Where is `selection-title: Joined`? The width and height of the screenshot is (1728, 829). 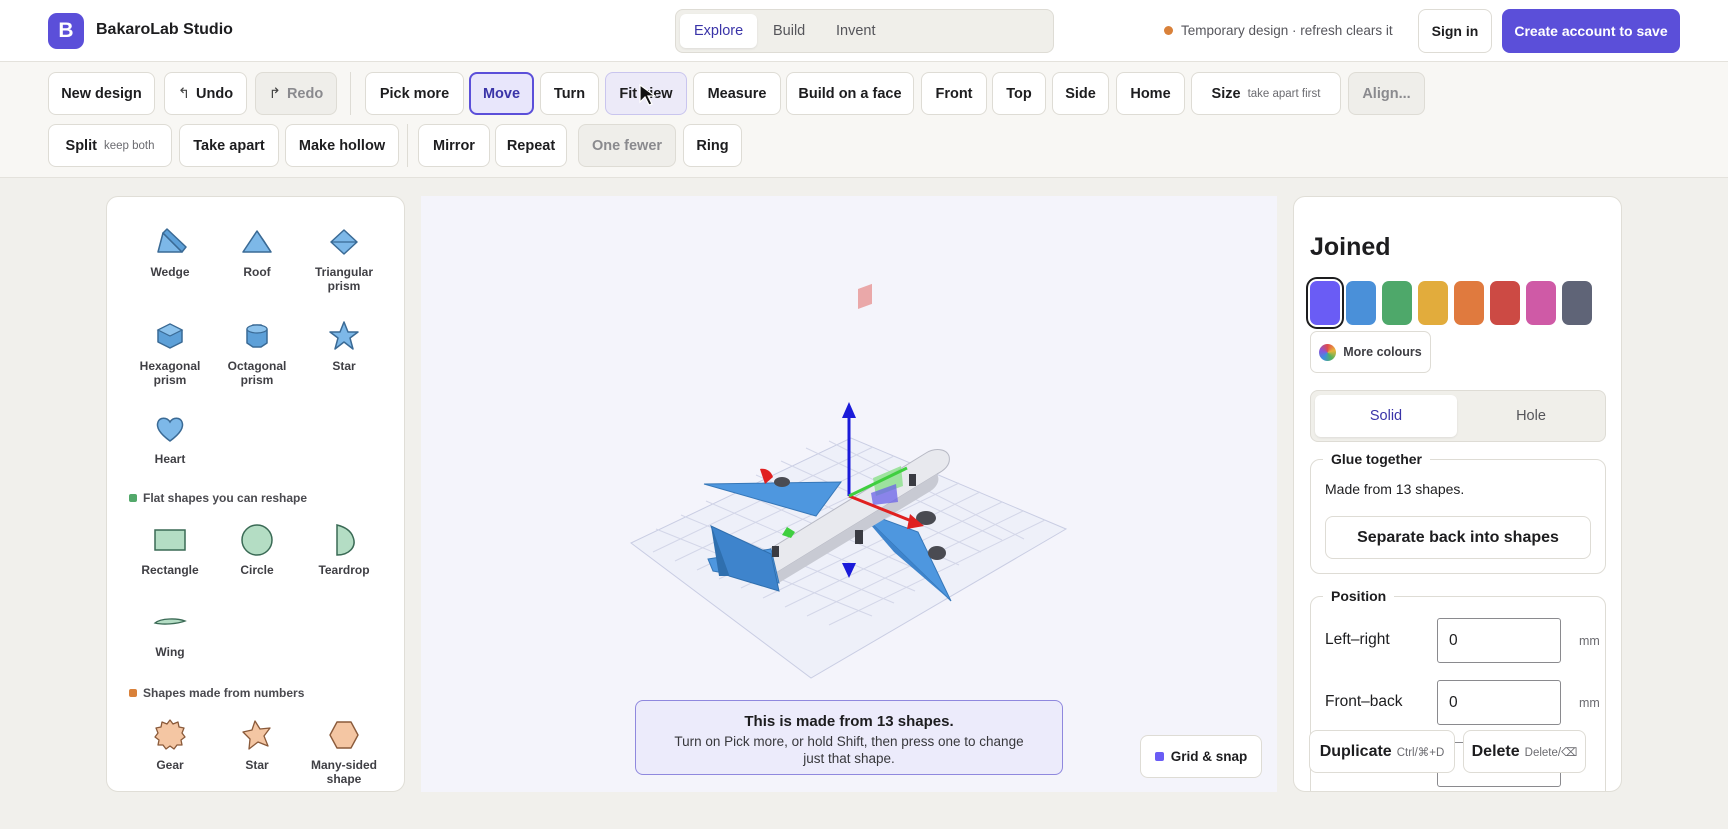 selection-title: Joined is located at coordinates (1350, 247).